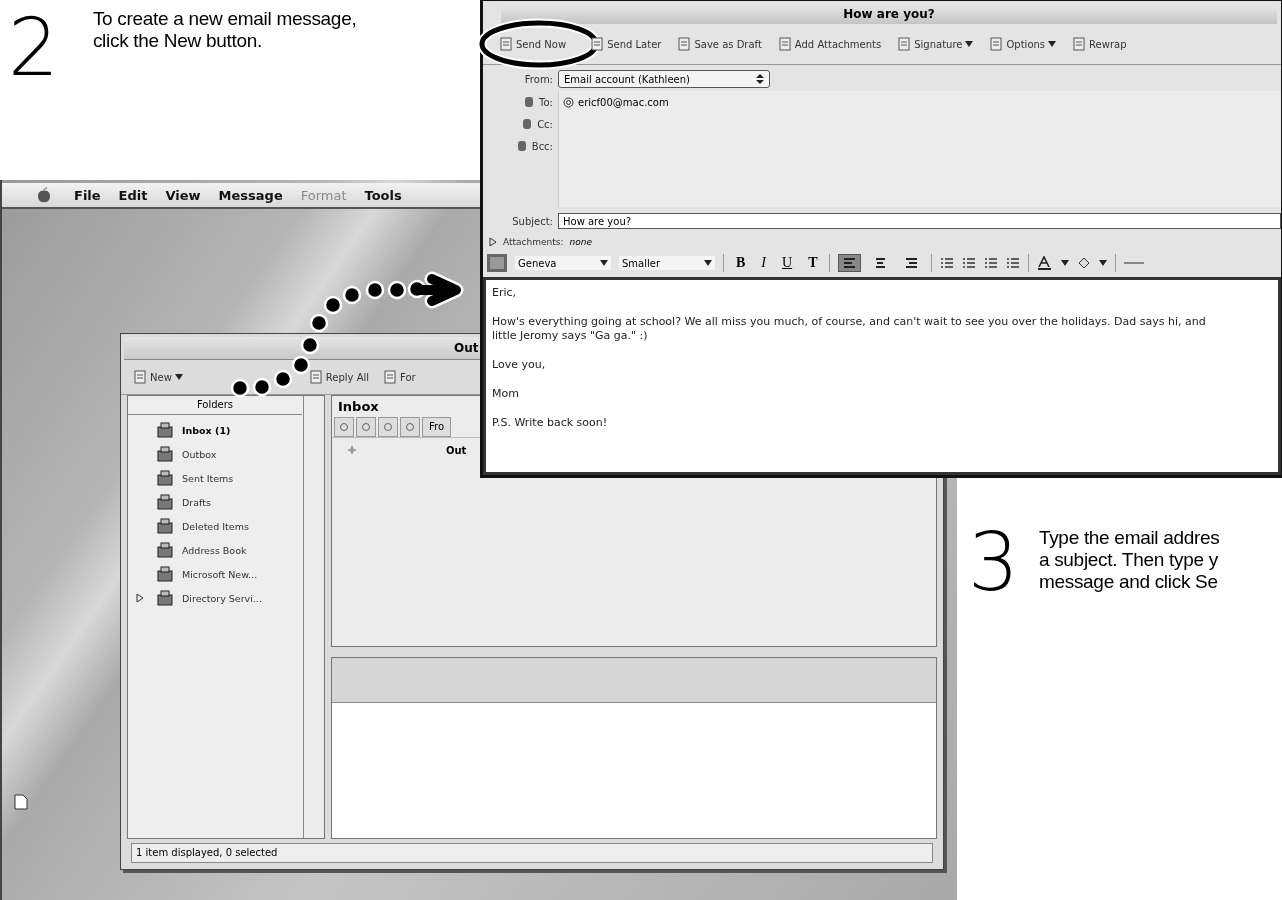 This screenshot has width=1282, height=900. I want to click on text-color-icon, so click(1045, 263).